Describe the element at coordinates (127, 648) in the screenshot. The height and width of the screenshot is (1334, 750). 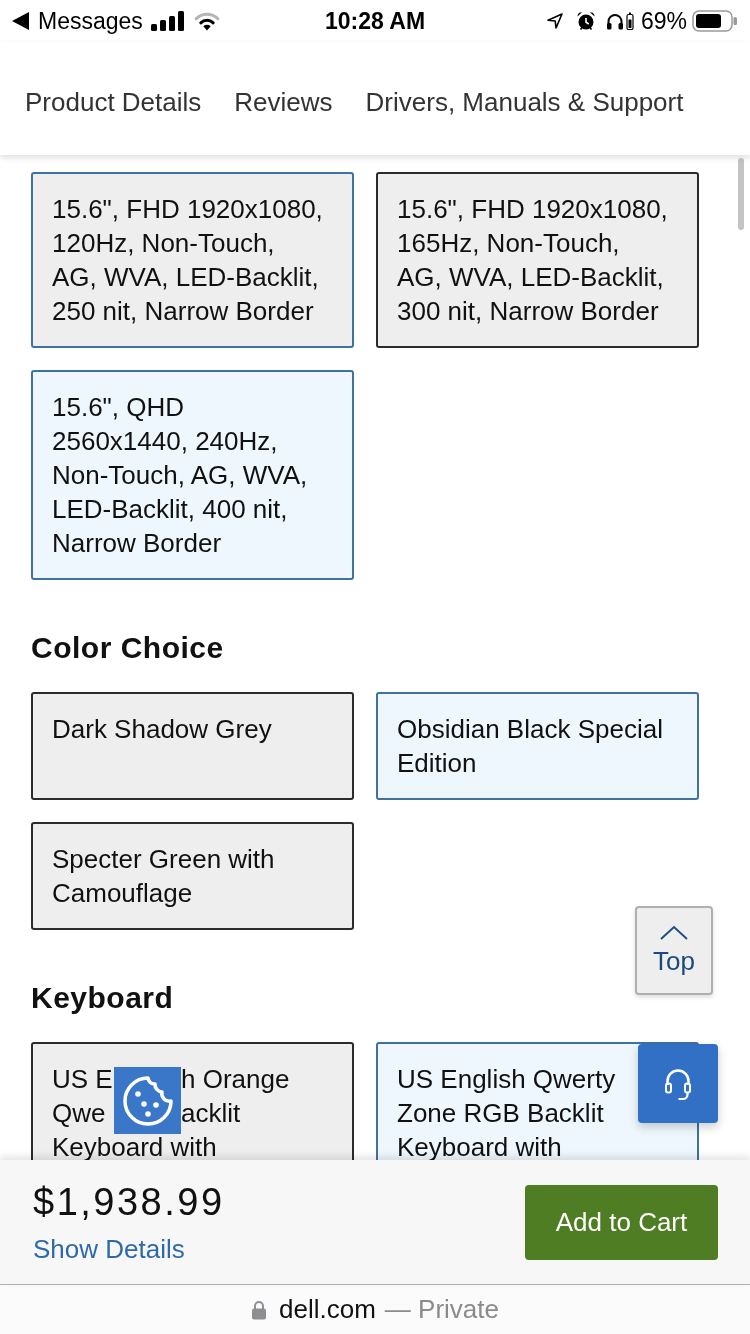
I see `section-heading: Color Choice` at that location.